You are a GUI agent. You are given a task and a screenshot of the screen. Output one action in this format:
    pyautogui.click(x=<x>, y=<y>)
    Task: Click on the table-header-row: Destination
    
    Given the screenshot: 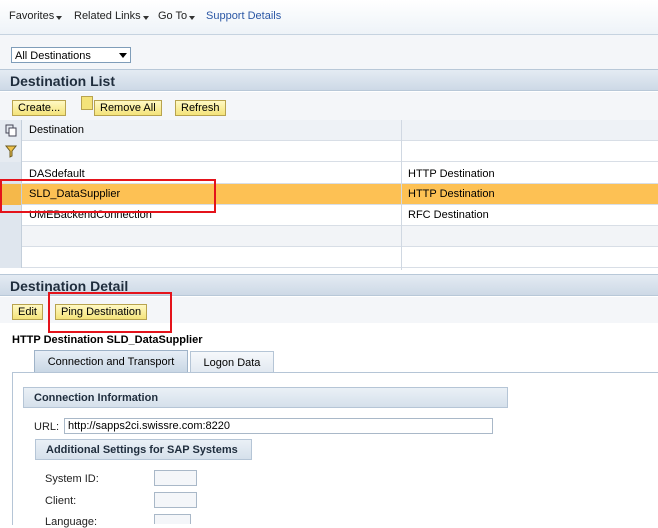 What is the action you would take?
    pyautogui.click(x=329, y=130)
    